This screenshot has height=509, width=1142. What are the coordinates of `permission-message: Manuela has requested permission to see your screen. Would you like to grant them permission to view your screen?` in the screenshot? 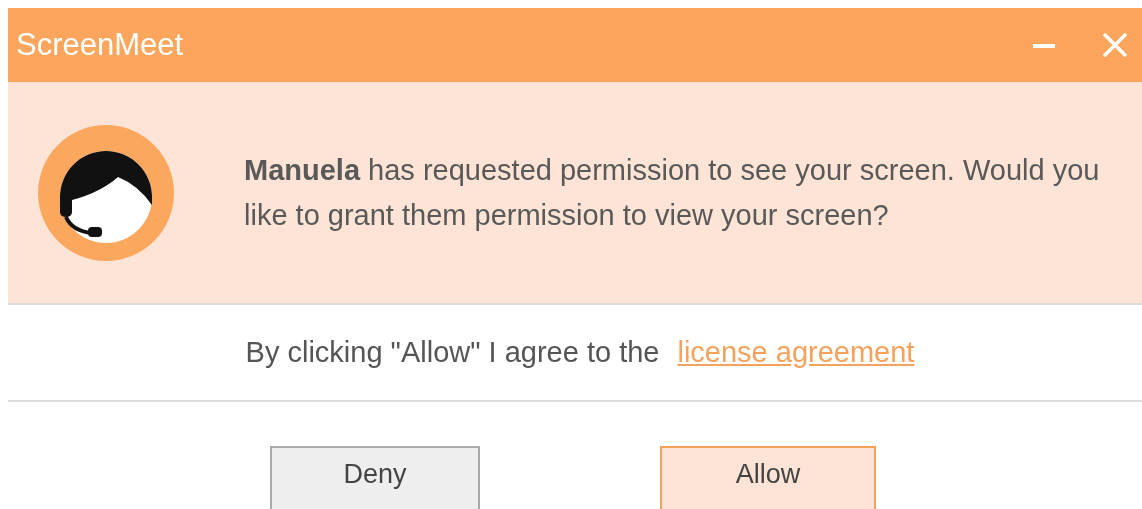 It's located at (672, 192).